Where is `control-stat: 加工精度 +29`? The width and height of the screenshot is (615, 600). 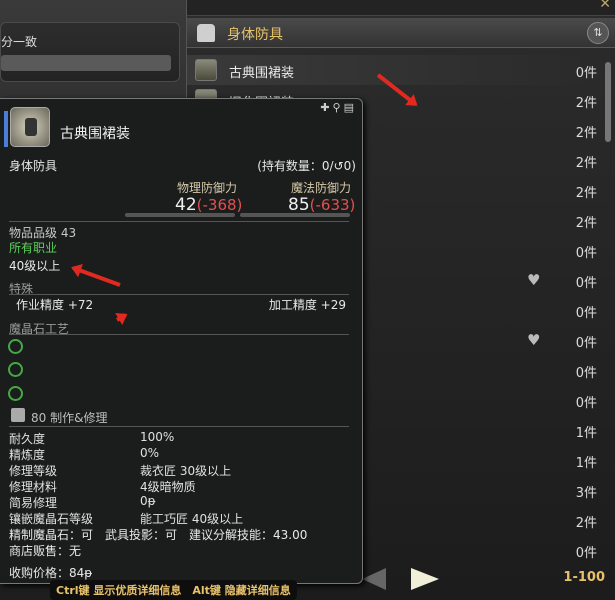
control-stat: 加工精度 +29 is located at coordinates (307, 305).